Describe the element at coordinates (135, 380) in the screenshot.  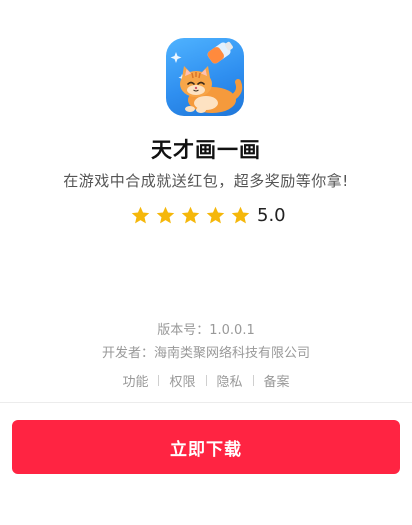
I see `link-features: 功能` at that location.